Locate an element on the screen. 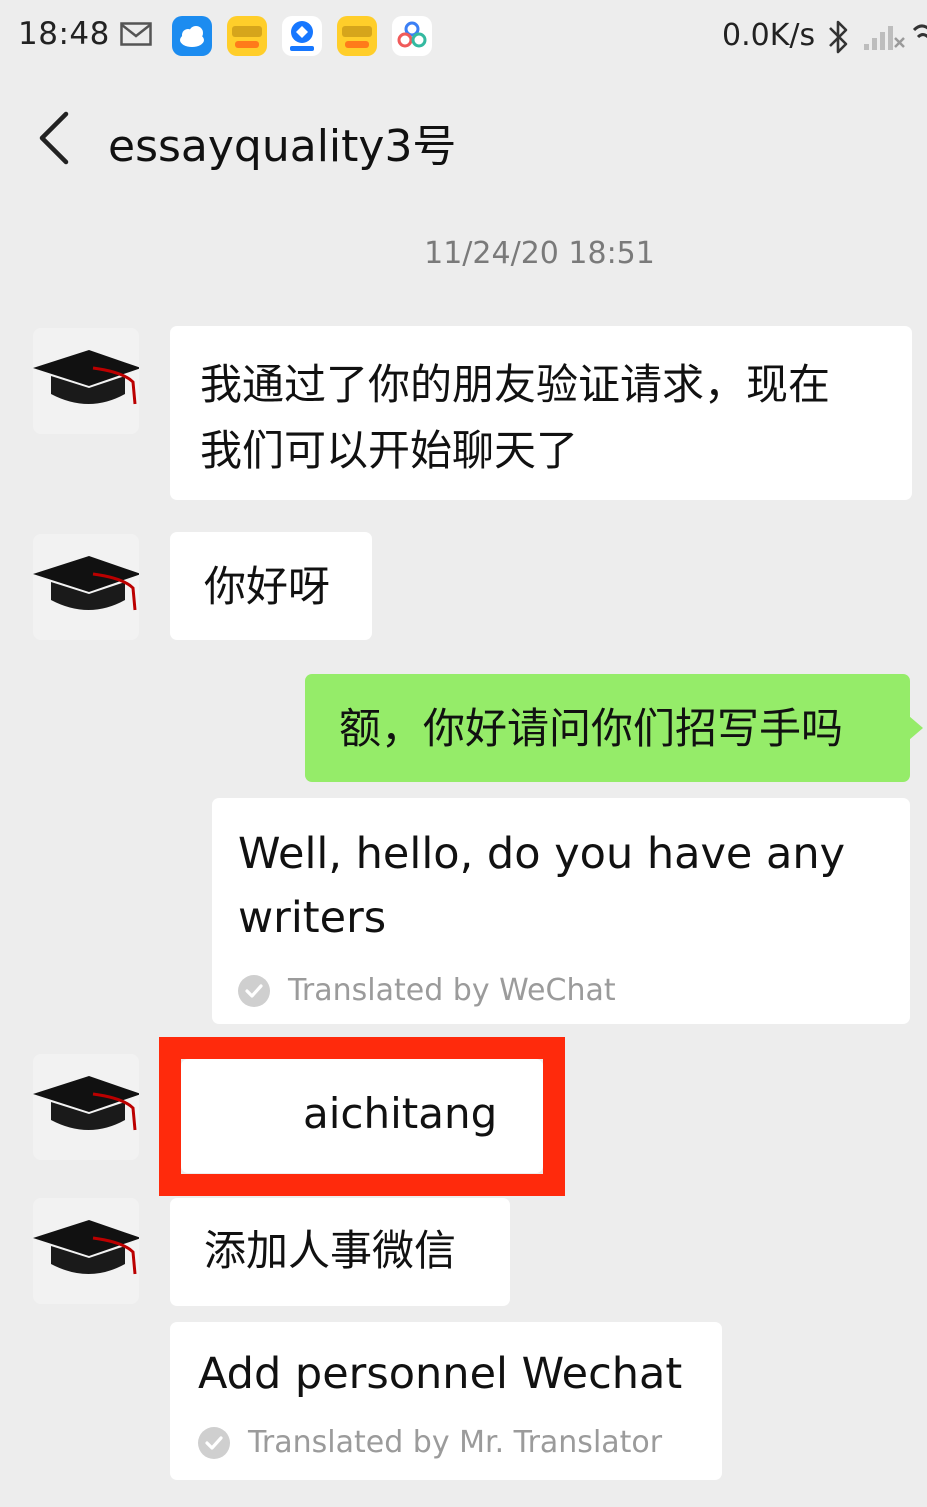  status-bar: 18:48 0.0K/s is located at coordinates (463, 38).